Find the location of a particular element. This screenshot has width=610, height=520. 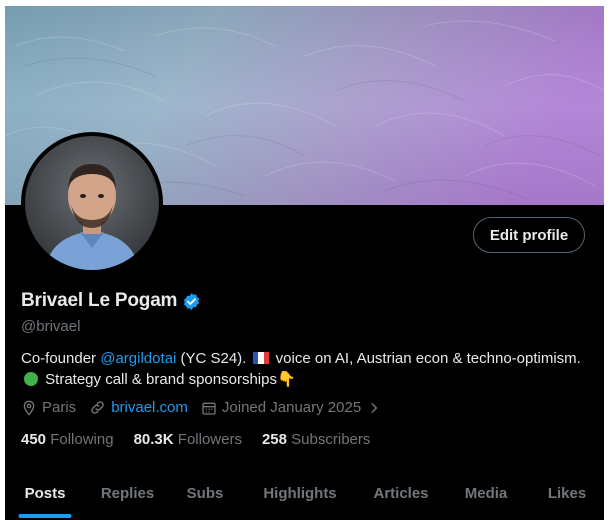

france-flag-icon is located at coordinates (261, 356).